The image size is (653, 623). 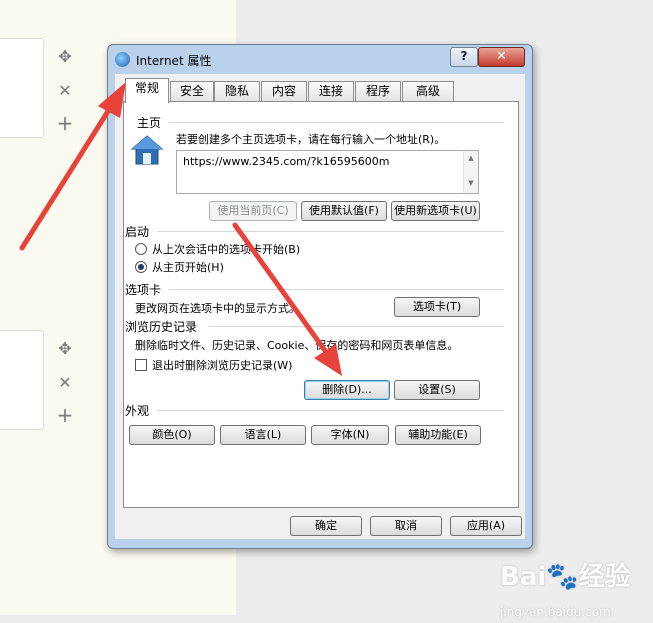 What do you see at coordinates (237, 91) in the screenshot?
I see `tab-privacy: 隐私` at bounding box center [237, 91].